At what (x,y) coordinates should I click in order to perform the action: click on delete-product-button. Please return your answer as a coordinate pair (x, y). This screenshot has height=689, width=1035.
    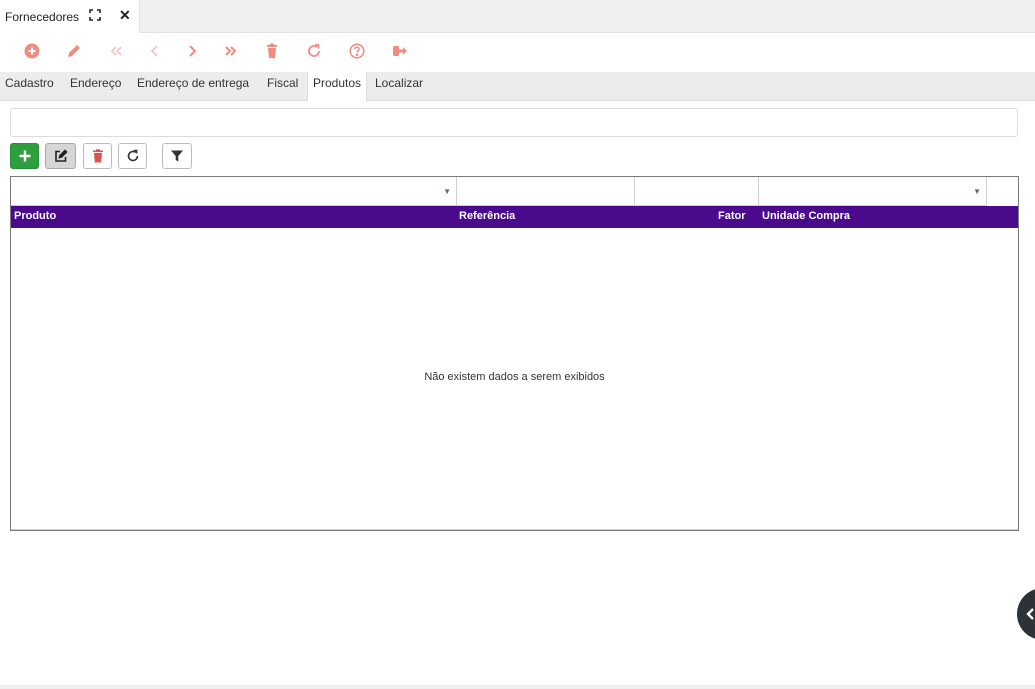
    Looking at the image, I should click on (97, 156).